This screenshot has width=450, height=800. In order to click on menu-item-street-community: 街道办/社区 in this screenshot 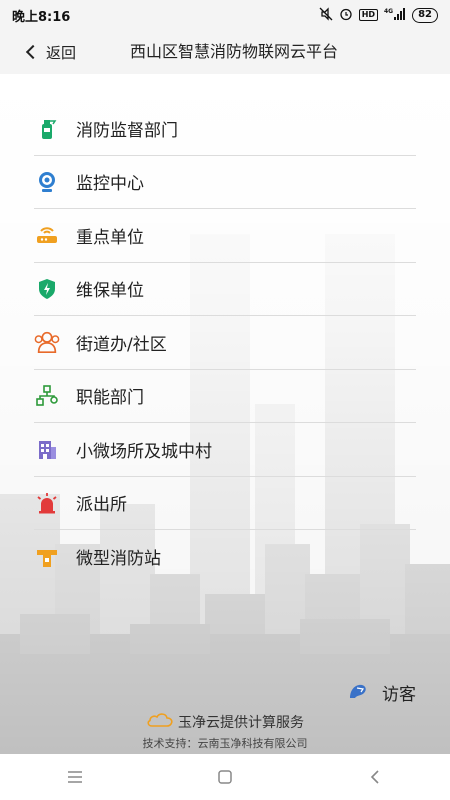, I will do `click(225, 343)`.